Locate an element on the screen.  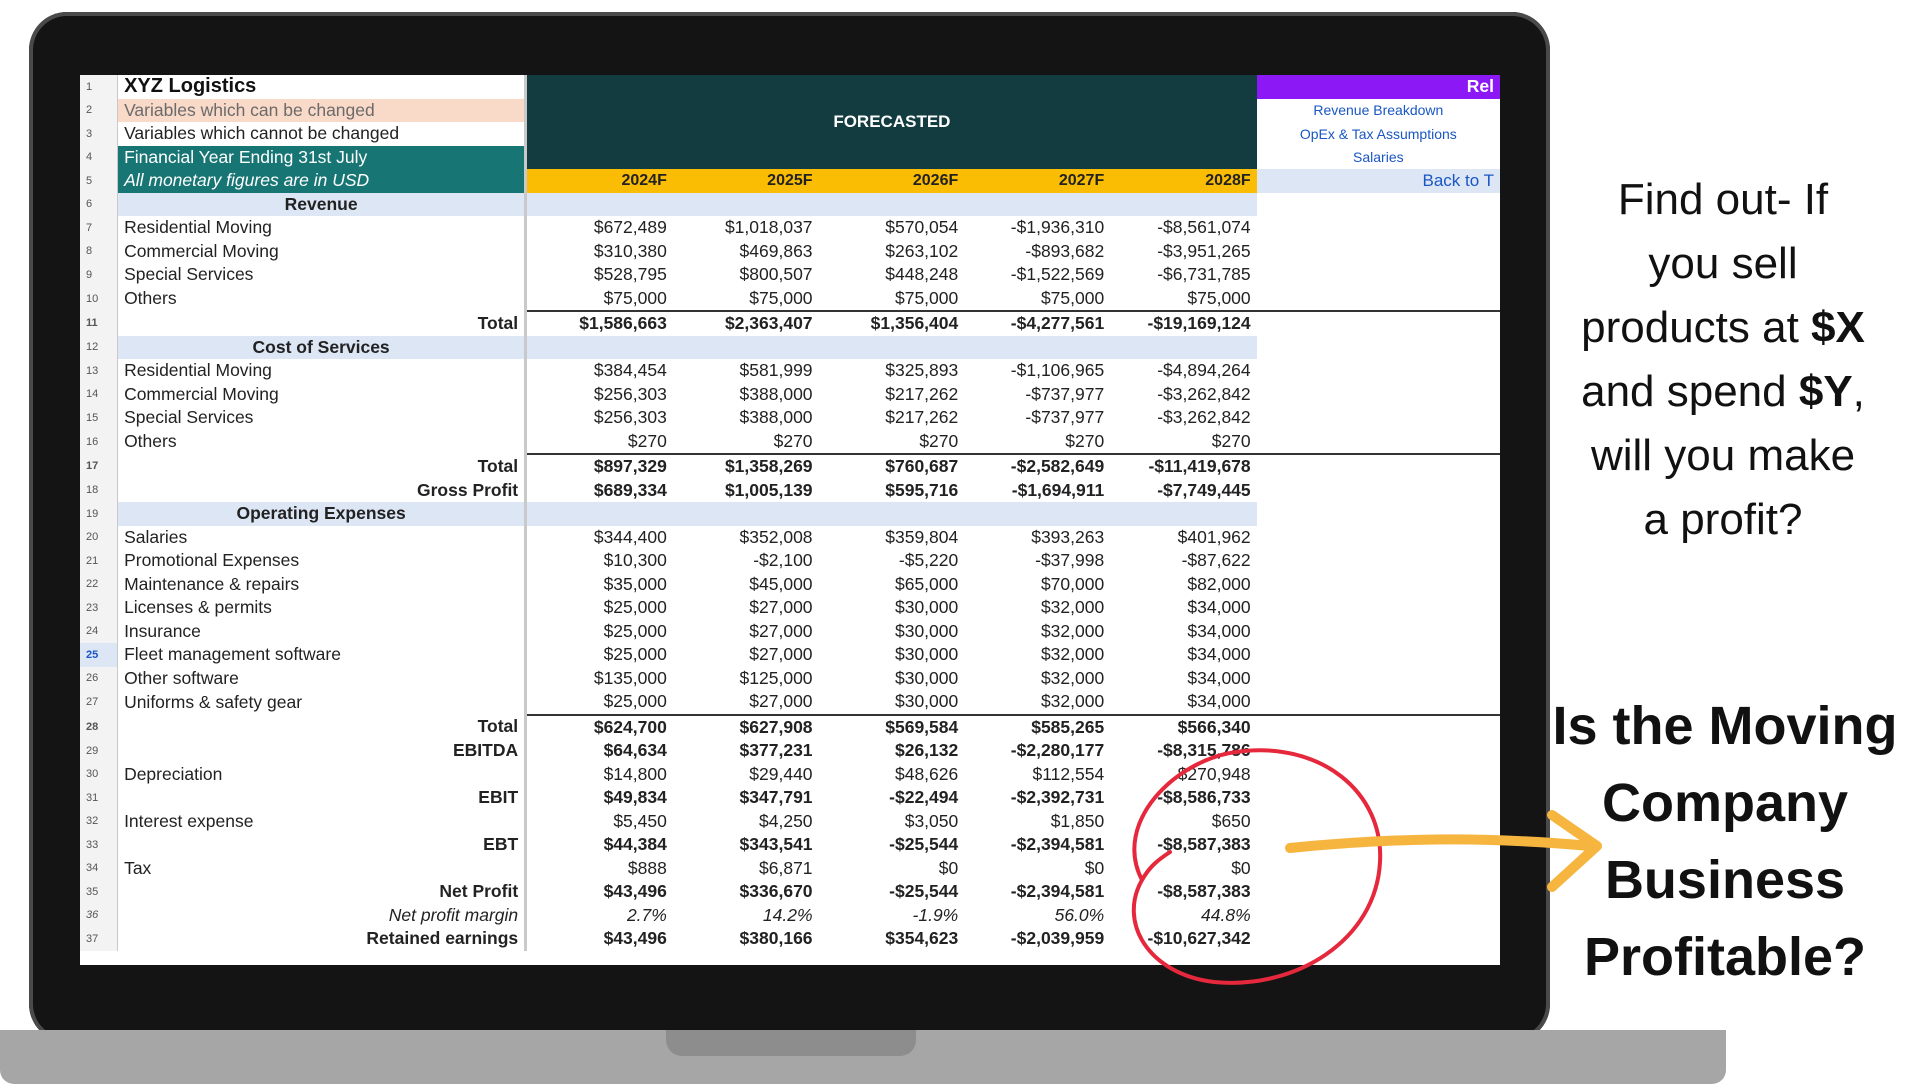
value-cell: -$5,220 is located at coordinates (892, 561).